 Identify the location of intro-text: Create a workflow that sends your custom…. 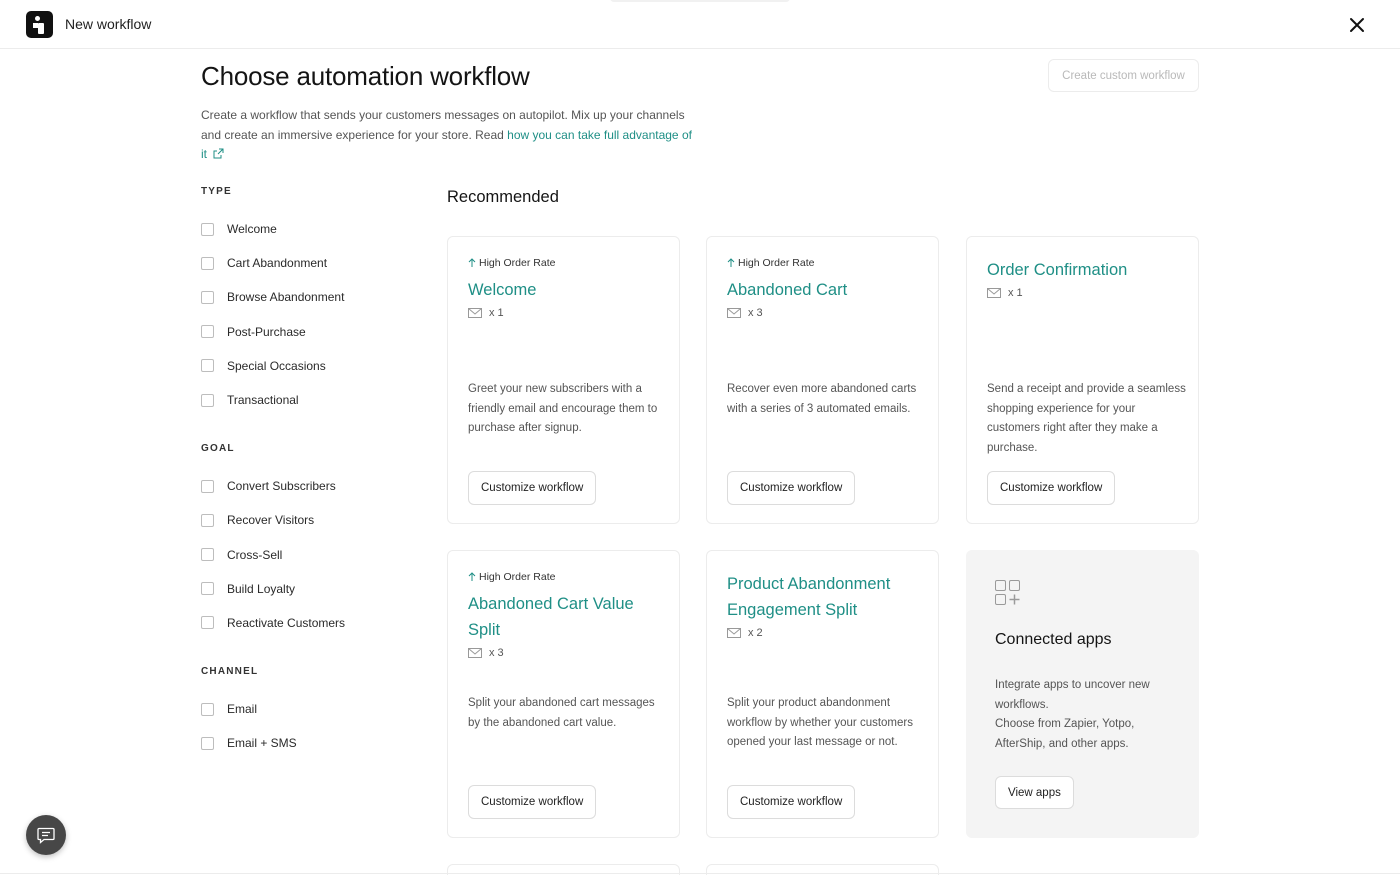
(451, 135).